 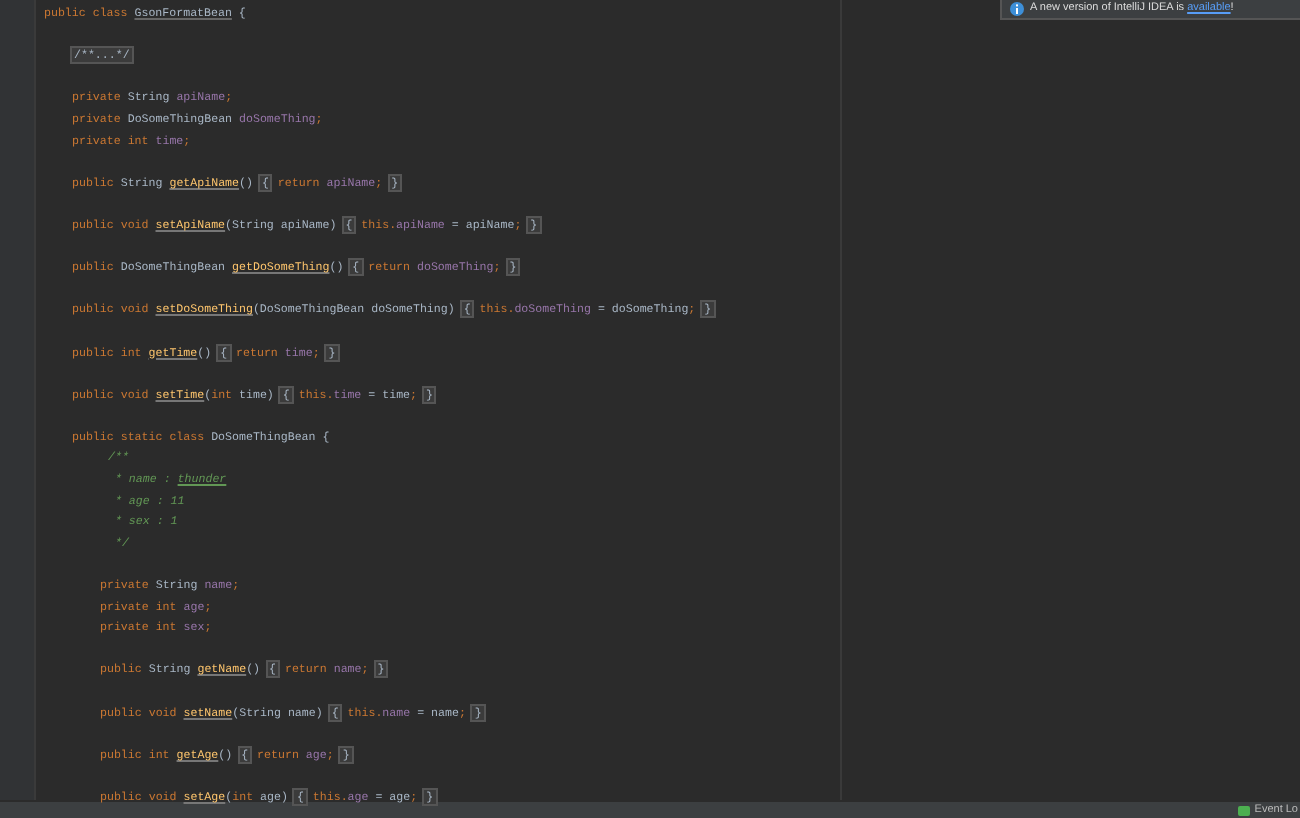 I want to click on event-log-icon, so click(x=1244, y=810).